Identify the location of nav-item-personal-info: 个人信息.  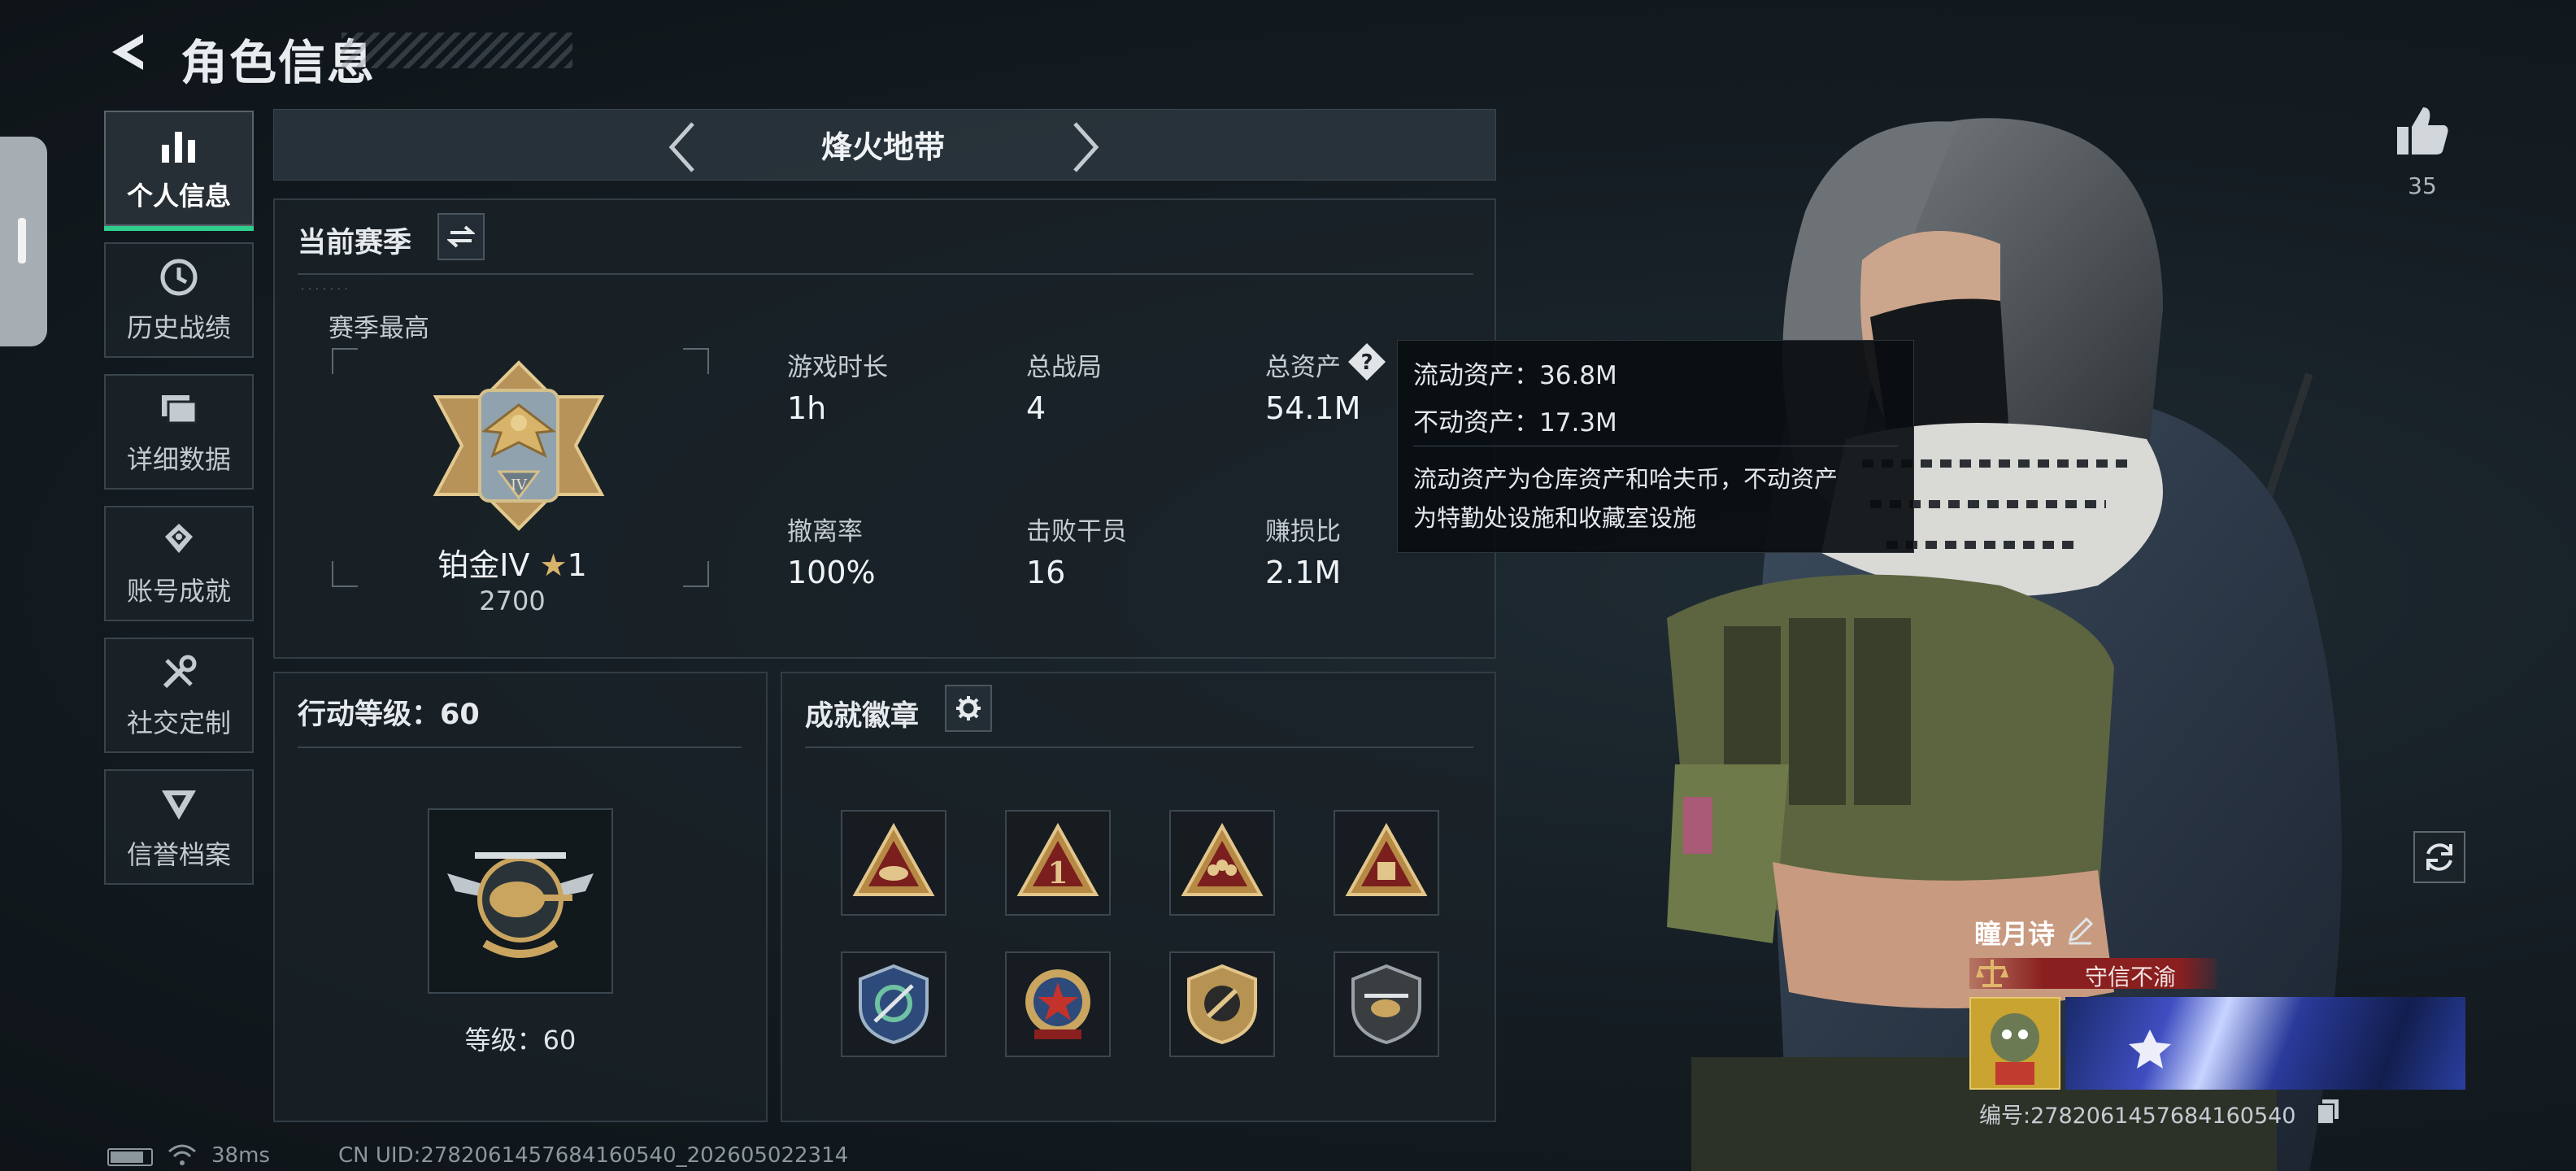
(179, 171).